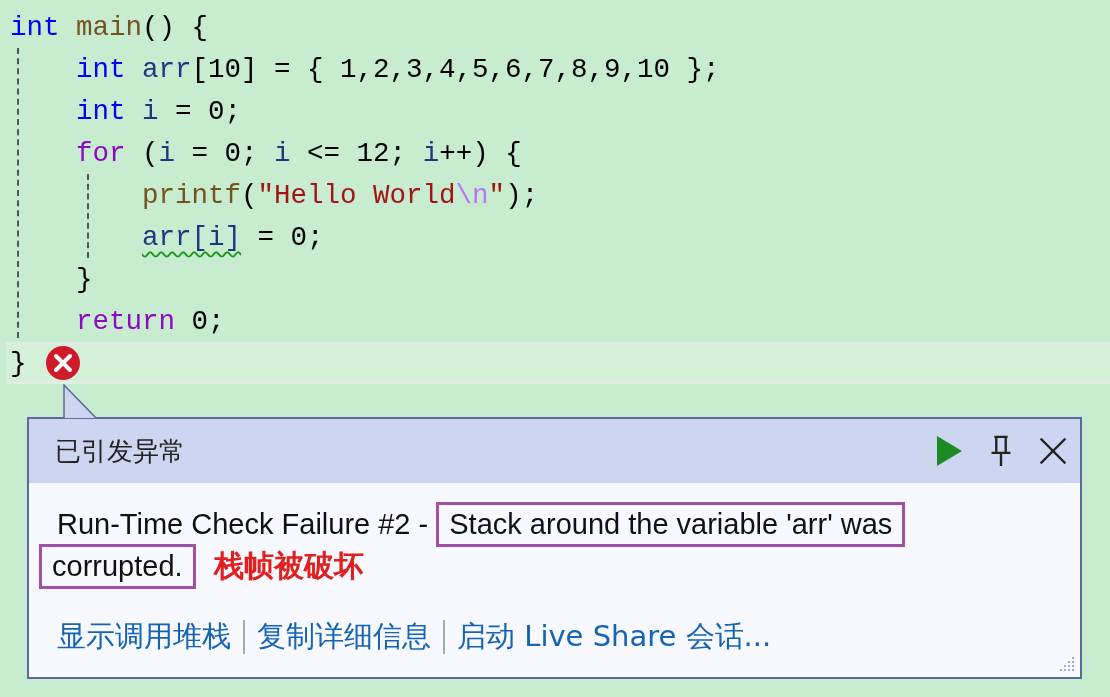 The height and width of the screenshot is (697, 1110). I want to click on popup-title: 已引发异常, so click(120, 451).